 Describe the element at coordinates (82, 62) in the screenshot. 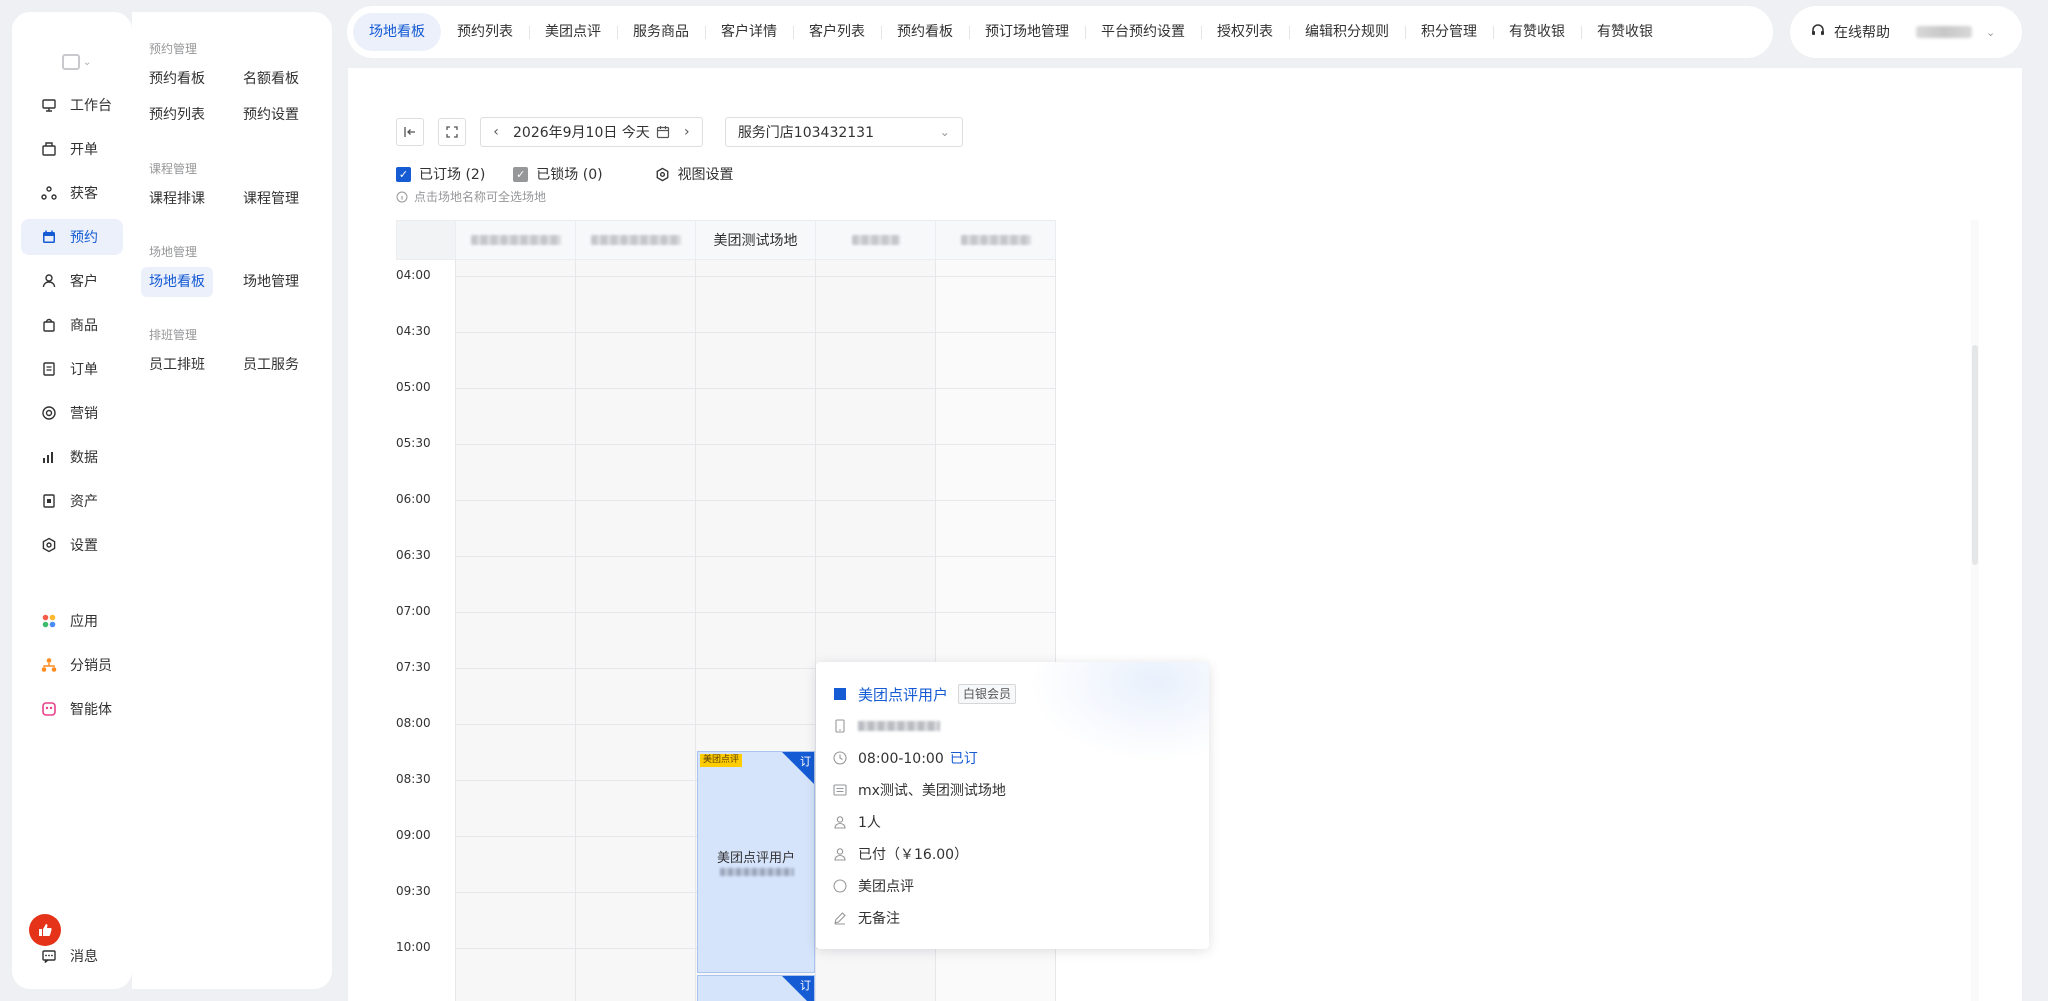

I see `shop-logo-switcher: ⌄` at that location.